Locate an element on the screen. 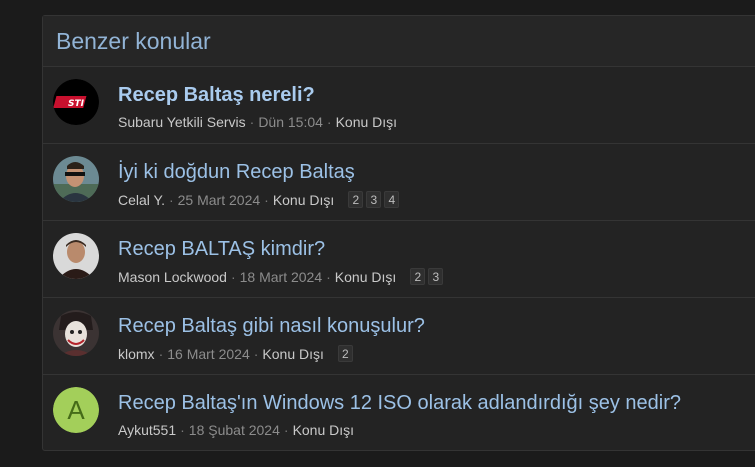 The image size is (755, 467). thread-author: Mason Lockwood is located at coordinates (172, 277).